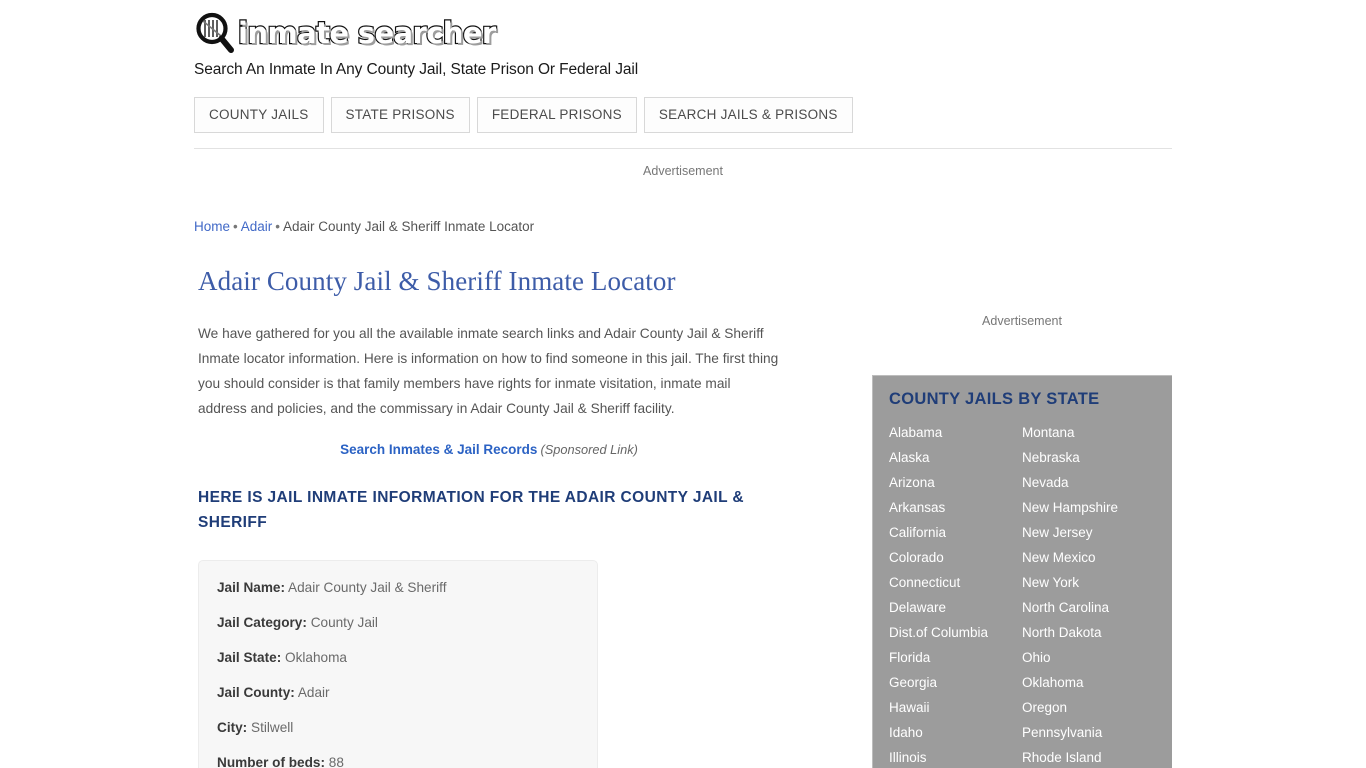 Image resolution: width=1366 pixels, height=768 pixels. What do you see at coordinates (955, 707) in the screenshot?
I see `state-link-hawaii: Hawaii` at bounding box center [955, 707].